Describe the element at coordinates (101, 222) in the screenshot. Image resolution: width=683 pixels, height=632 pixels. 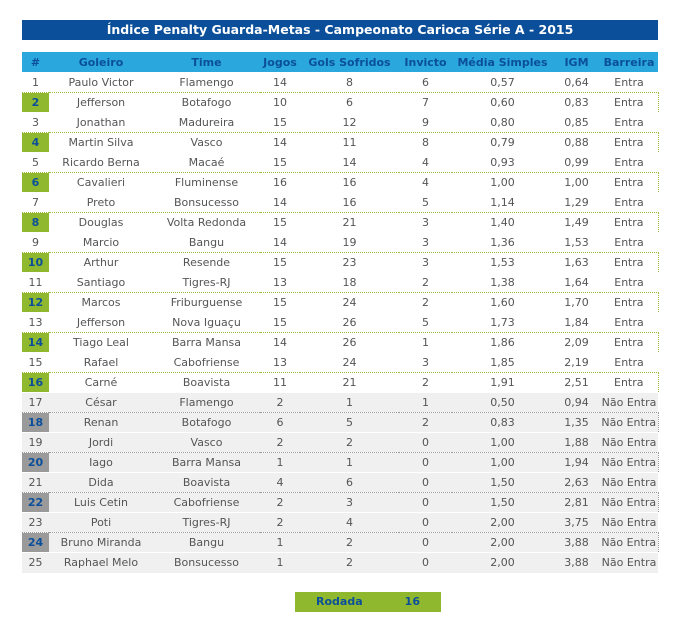
I see `cell-goleiro: Douglas` at that location.